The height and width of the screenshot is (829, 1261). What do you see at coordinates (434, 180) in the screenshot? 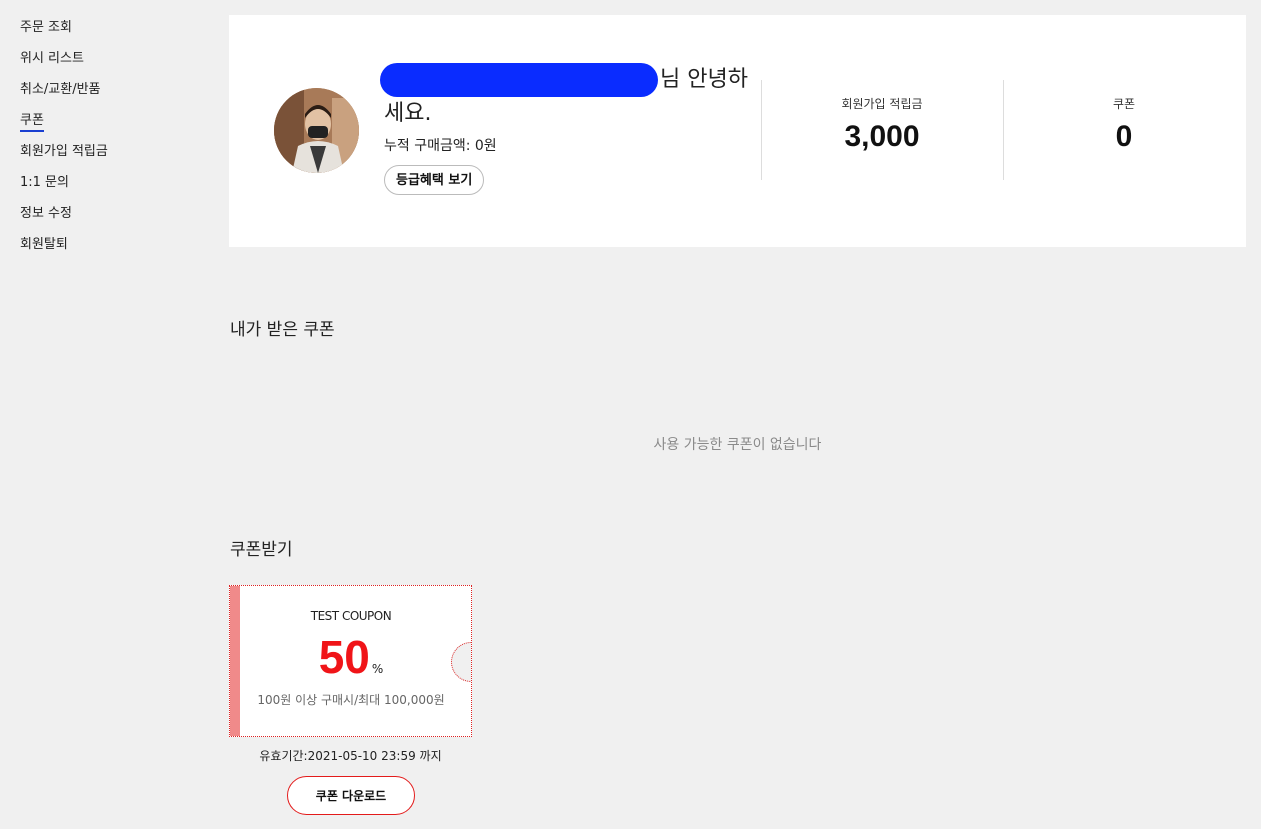
I see `grade-benefits-button: 등급혜택 보기` at bounding box center [434, 180].